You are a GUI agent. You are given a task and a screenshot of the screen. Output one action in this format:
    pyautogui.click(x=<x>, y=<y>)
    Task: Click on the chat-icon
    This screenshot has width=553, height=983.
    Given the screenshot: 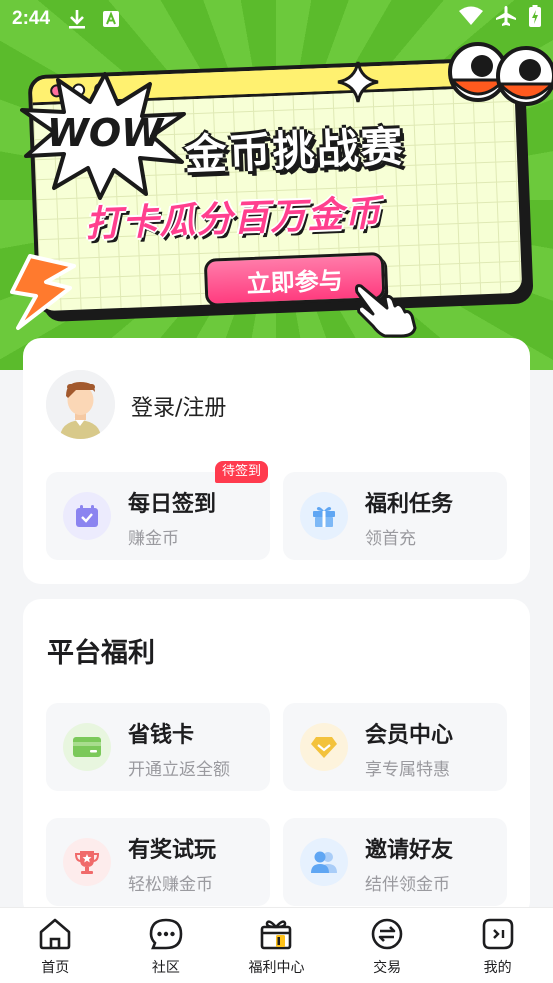 What is the action you would take?
    pyautogui.click(x=166, y=936)
    